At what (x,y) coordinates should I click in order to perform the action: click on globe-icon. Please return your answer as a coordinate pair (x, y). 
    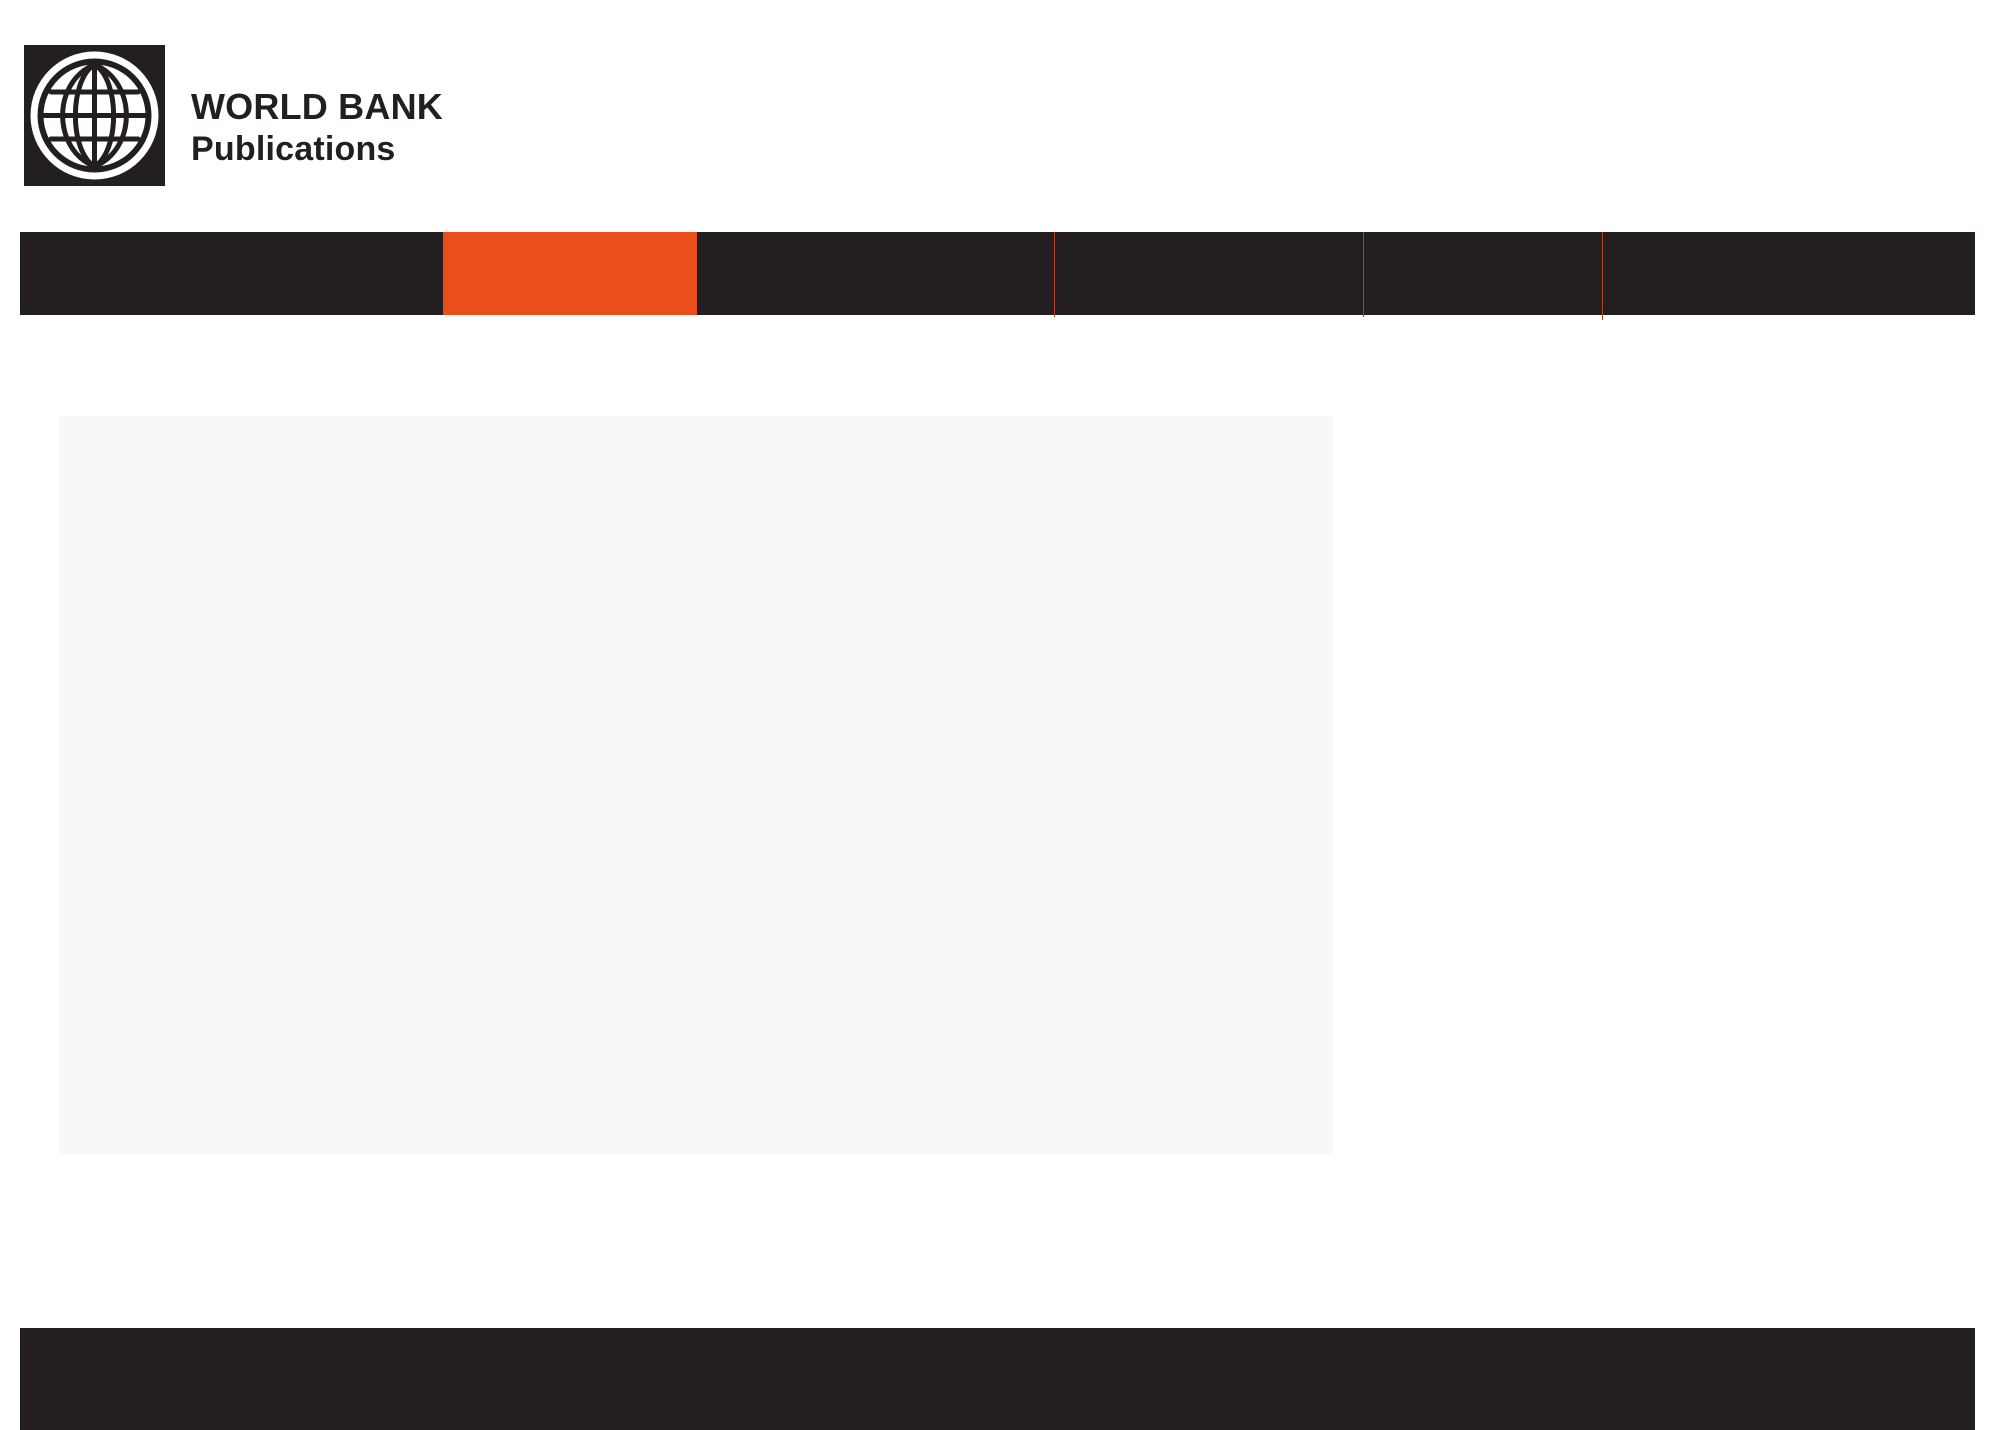
    Looking at the image, I should click on (94, 115).